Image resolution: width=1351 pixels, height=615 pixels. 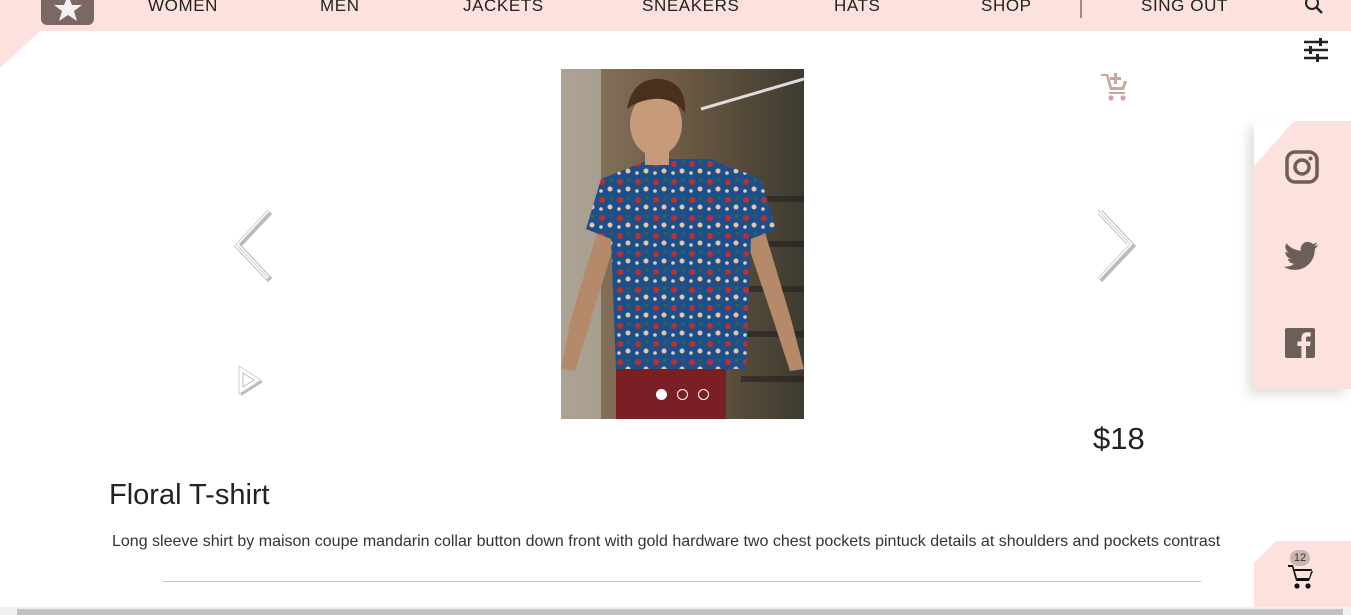 I want to click on play-icon, so click(x=249, y=380).